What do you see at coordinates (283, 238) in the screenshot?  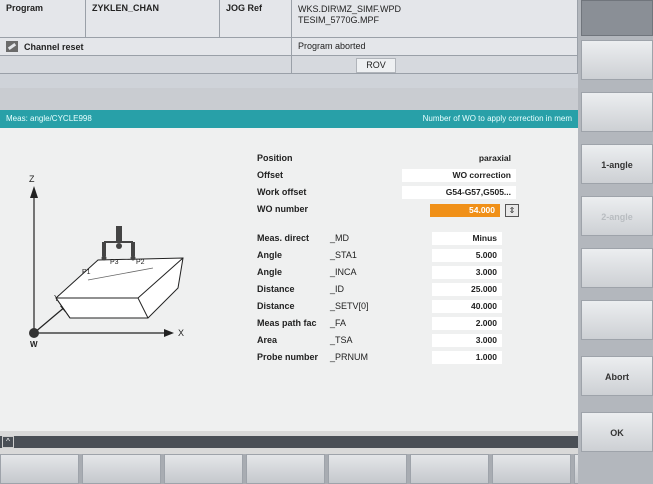 I see `meas-direct-label: Meas. direct` at bounding box center [283, 238].